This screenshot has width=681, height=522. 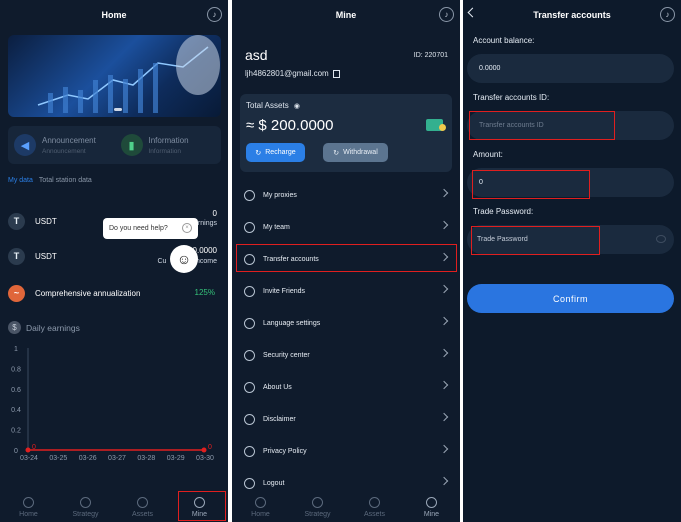 What do you see at coordinates (184, 259) in the screenshot?
I see `support-agent-button: ☺` at bounding box center [184, 259].